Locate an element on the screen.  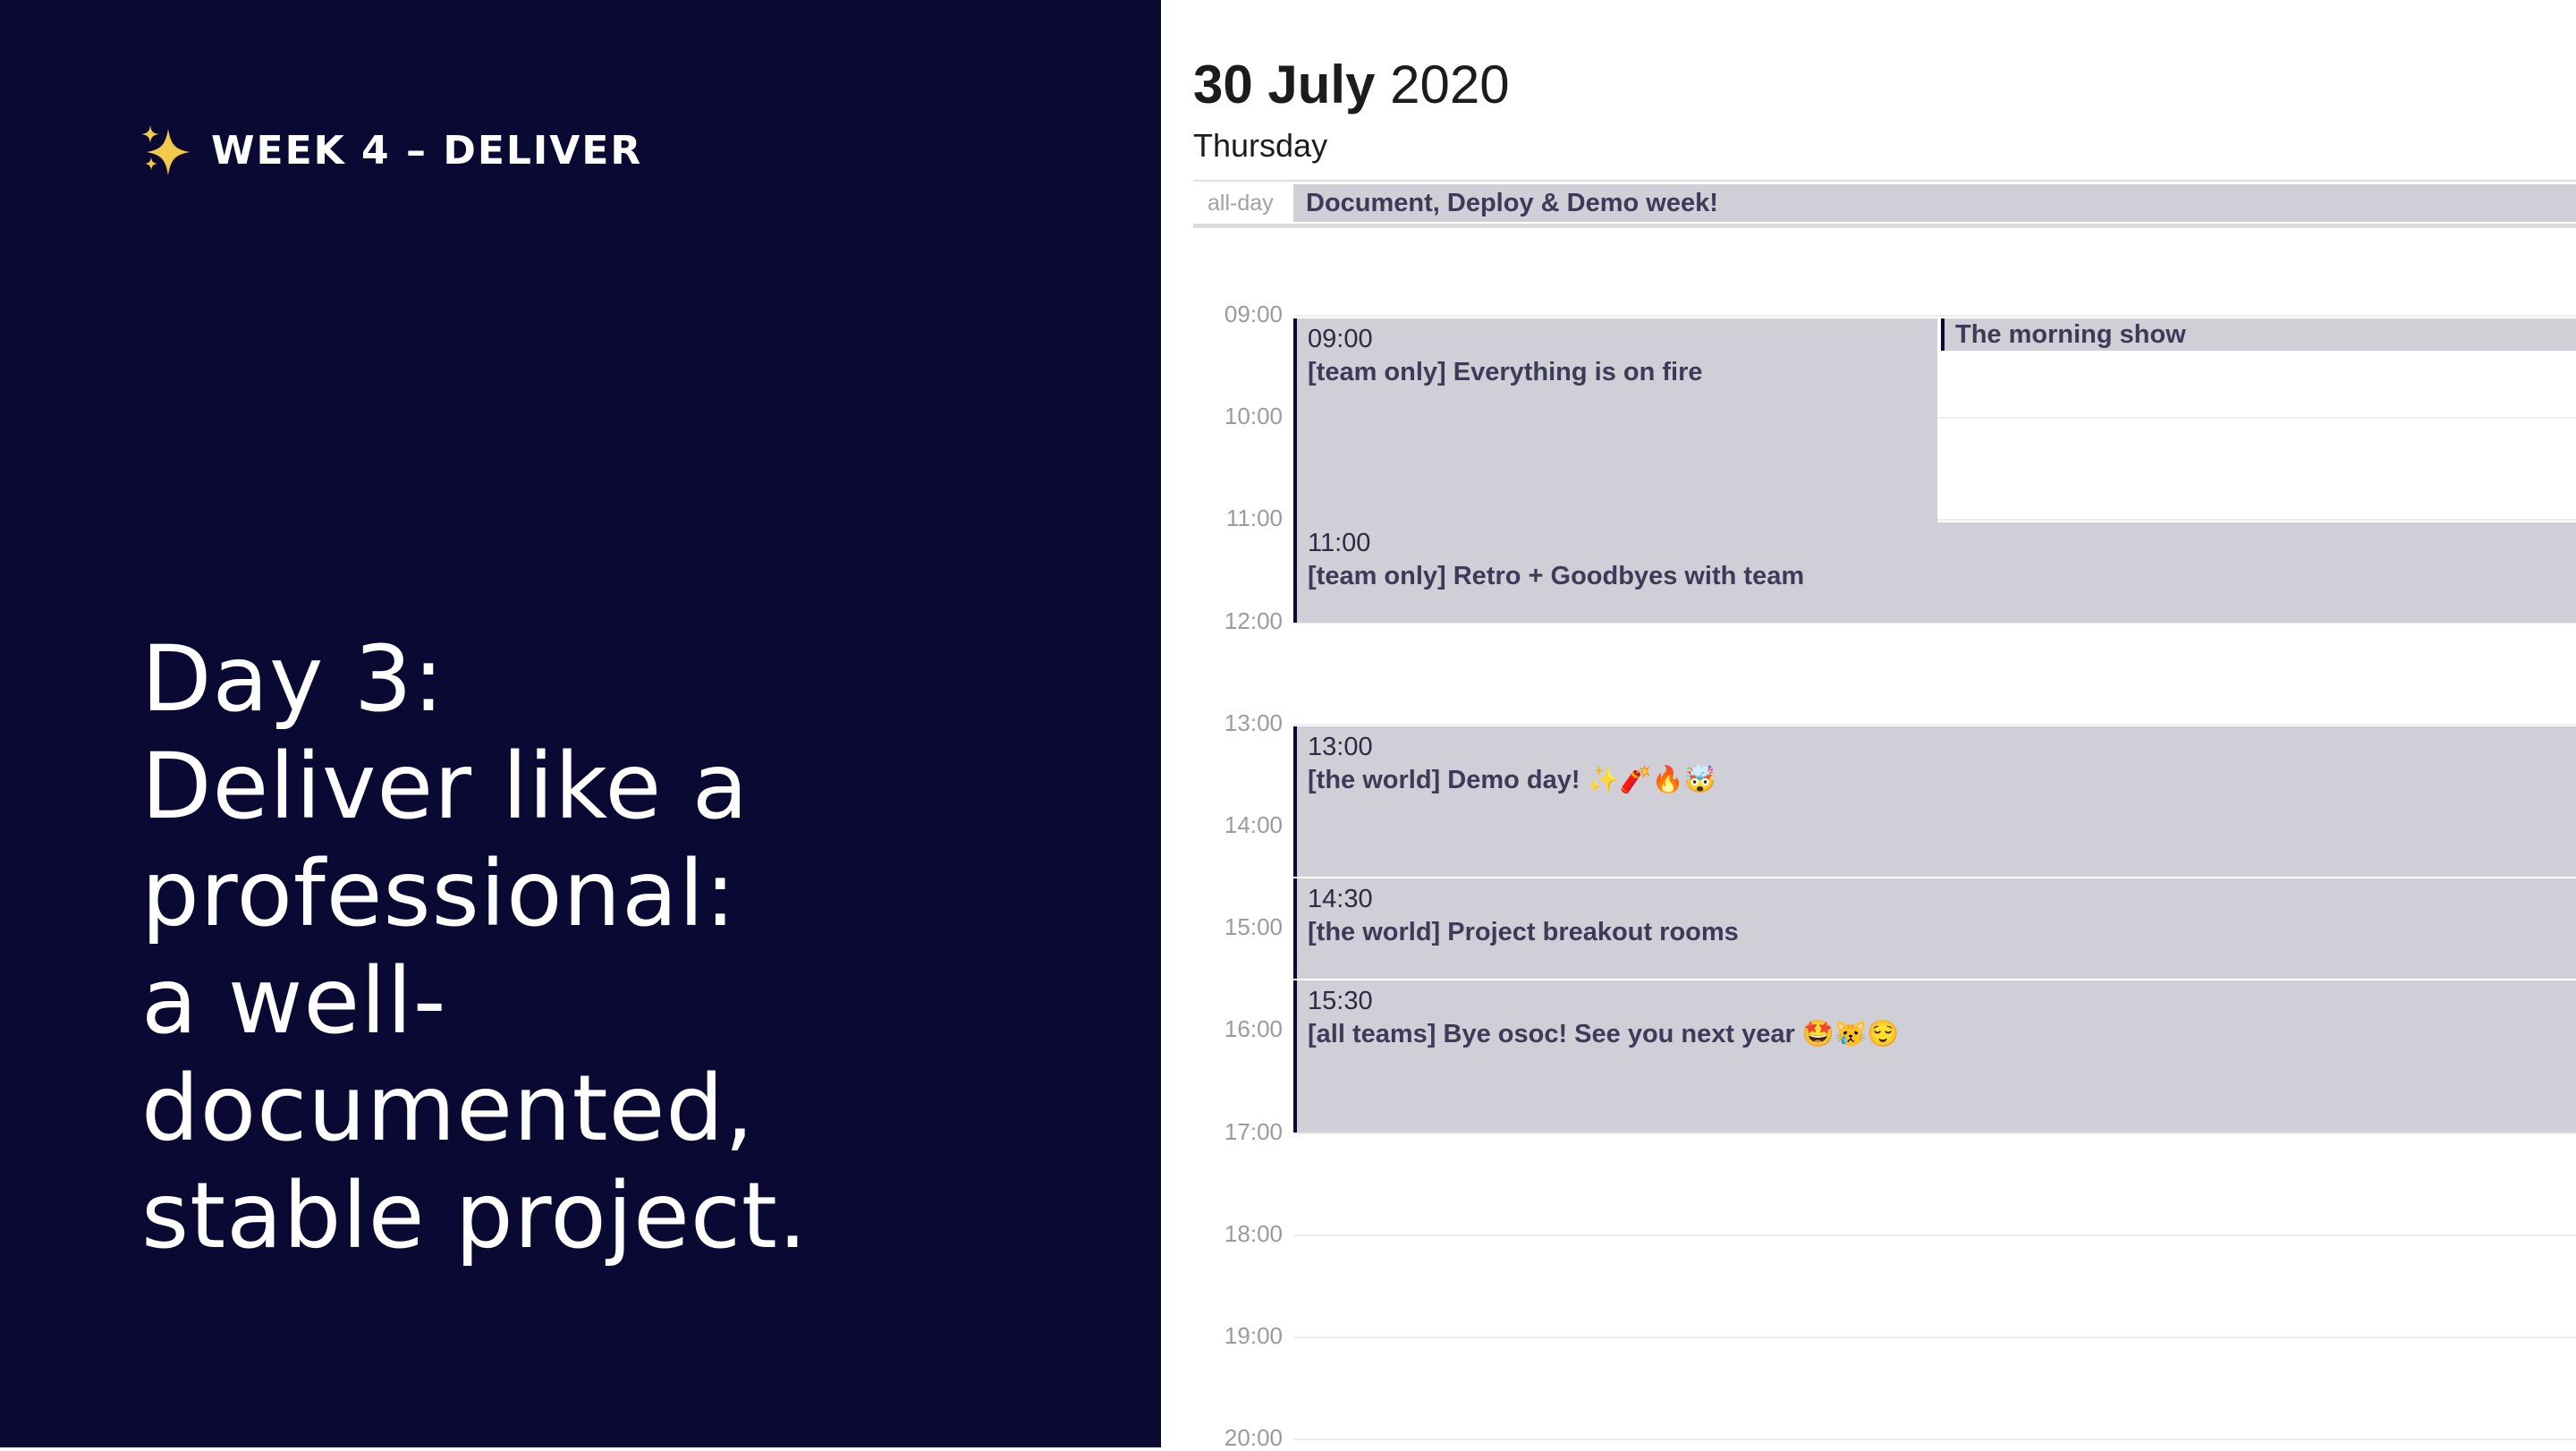
headline-line: Day 3: is located at coordinates (293, 680).